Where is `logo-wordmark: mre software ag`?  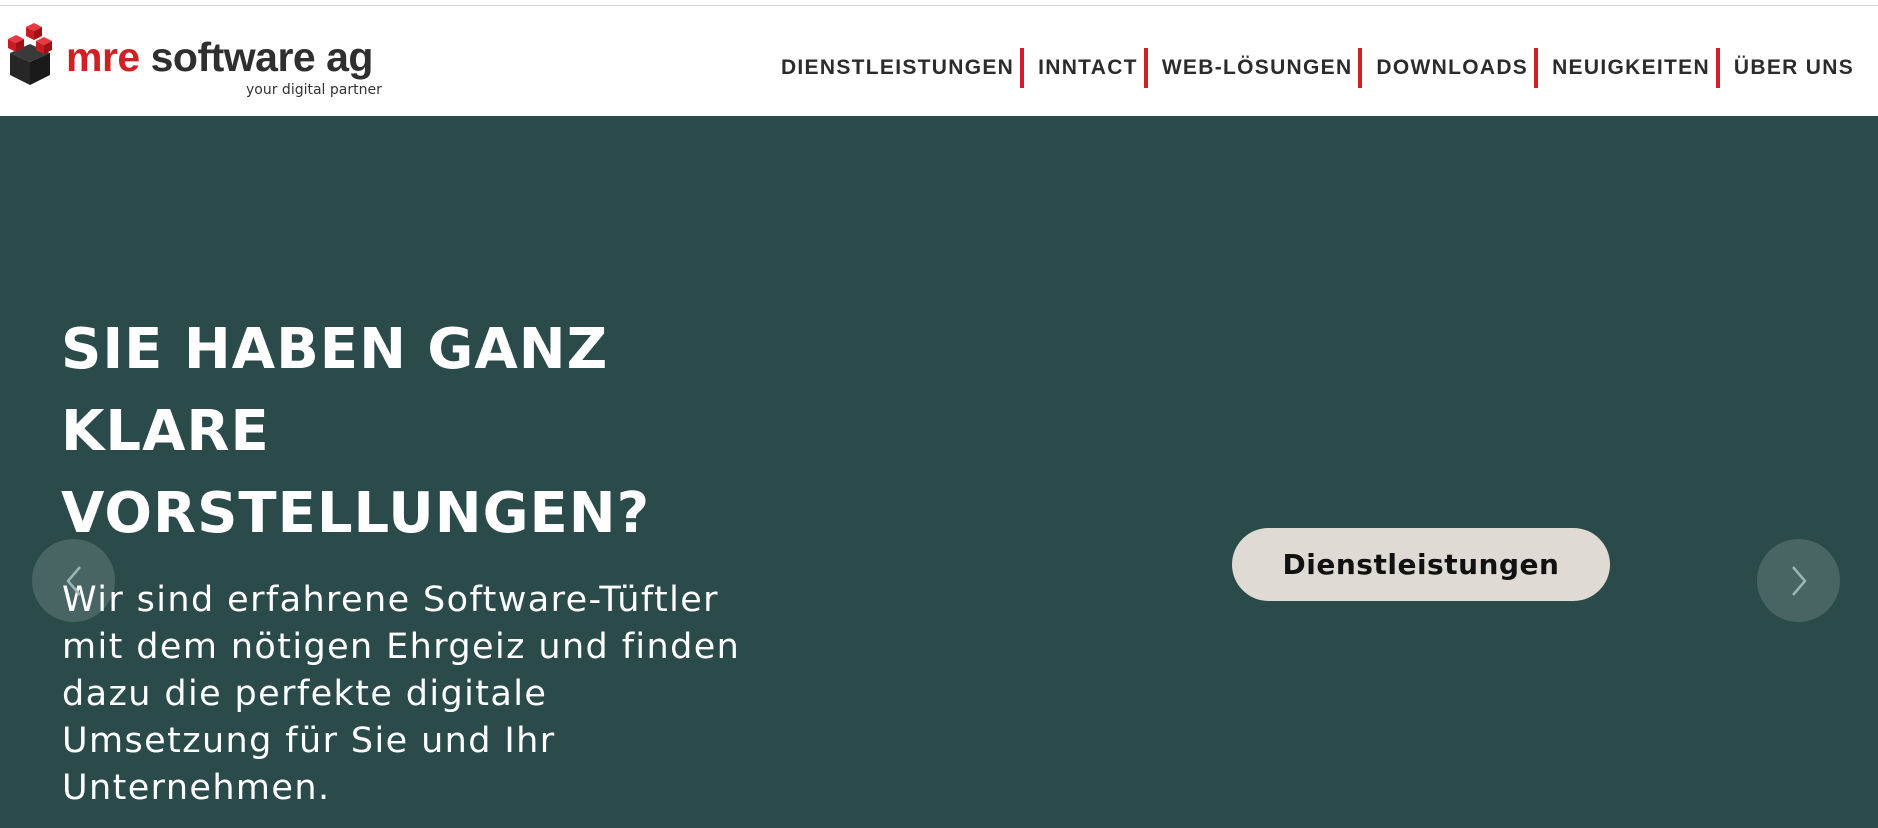
logo-wordmark: mre software ag is located at coordinates (219, 57).